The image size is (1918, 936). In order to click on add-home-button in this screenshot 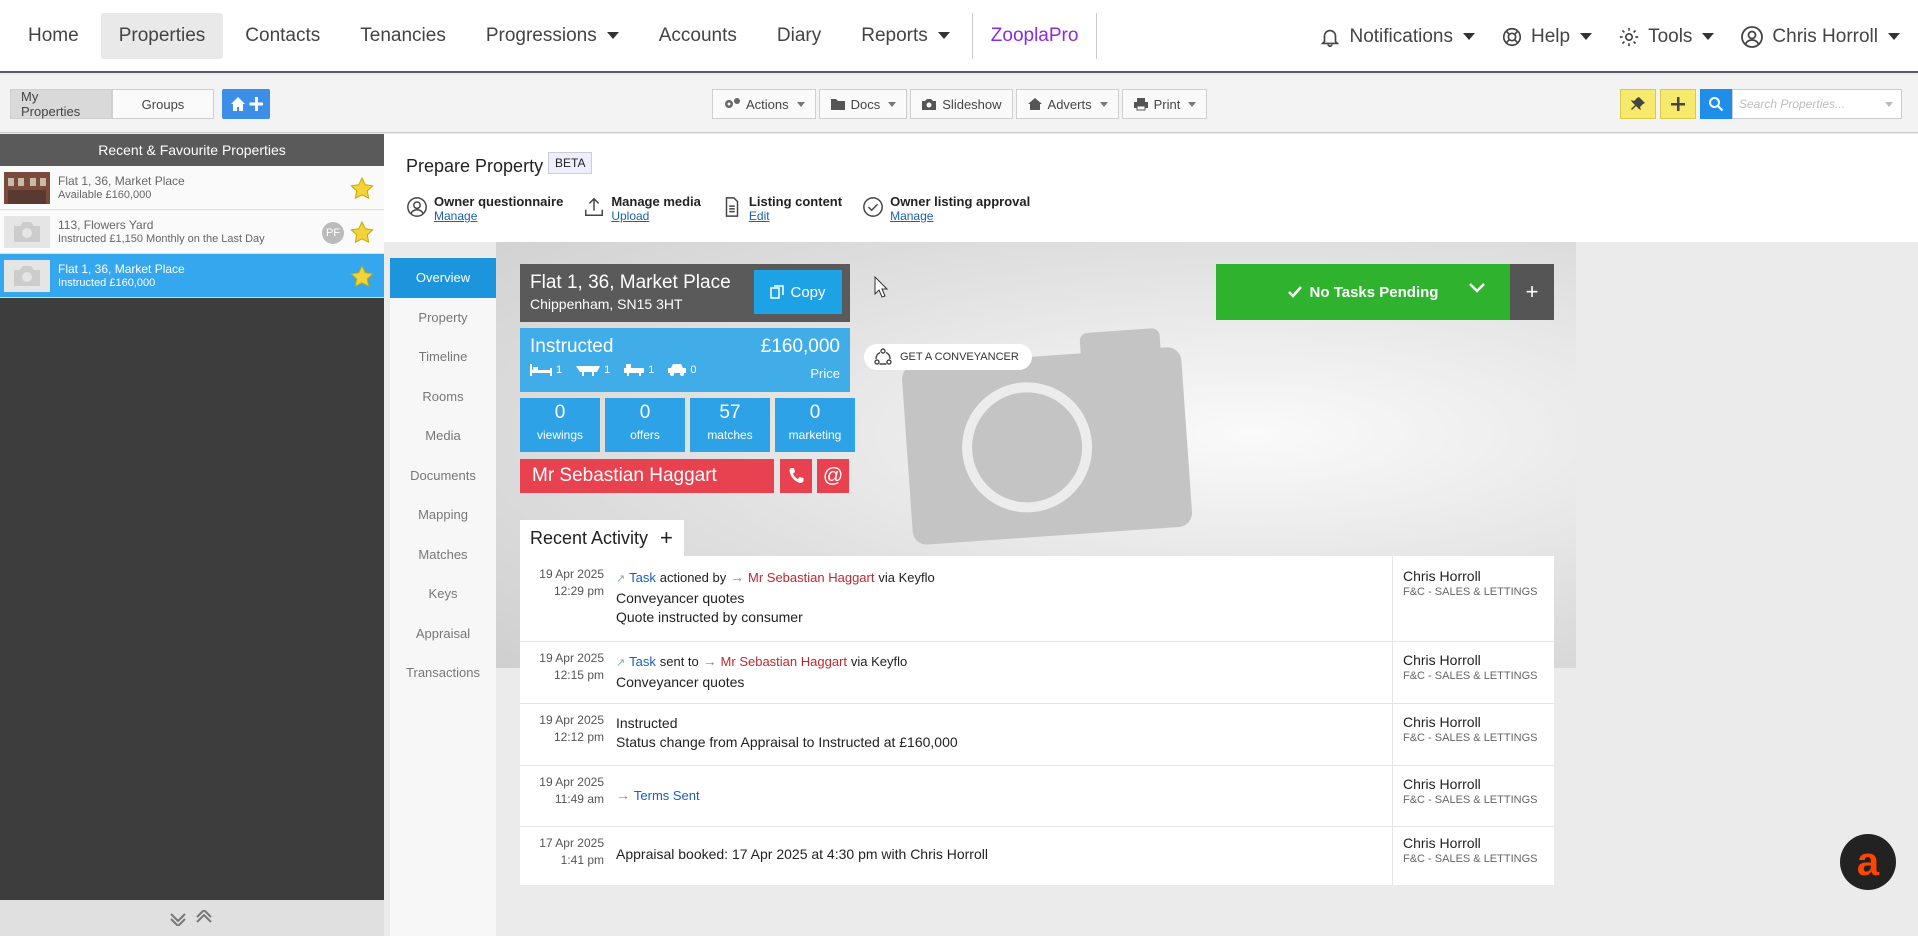, I will do `click(246, 104)`.